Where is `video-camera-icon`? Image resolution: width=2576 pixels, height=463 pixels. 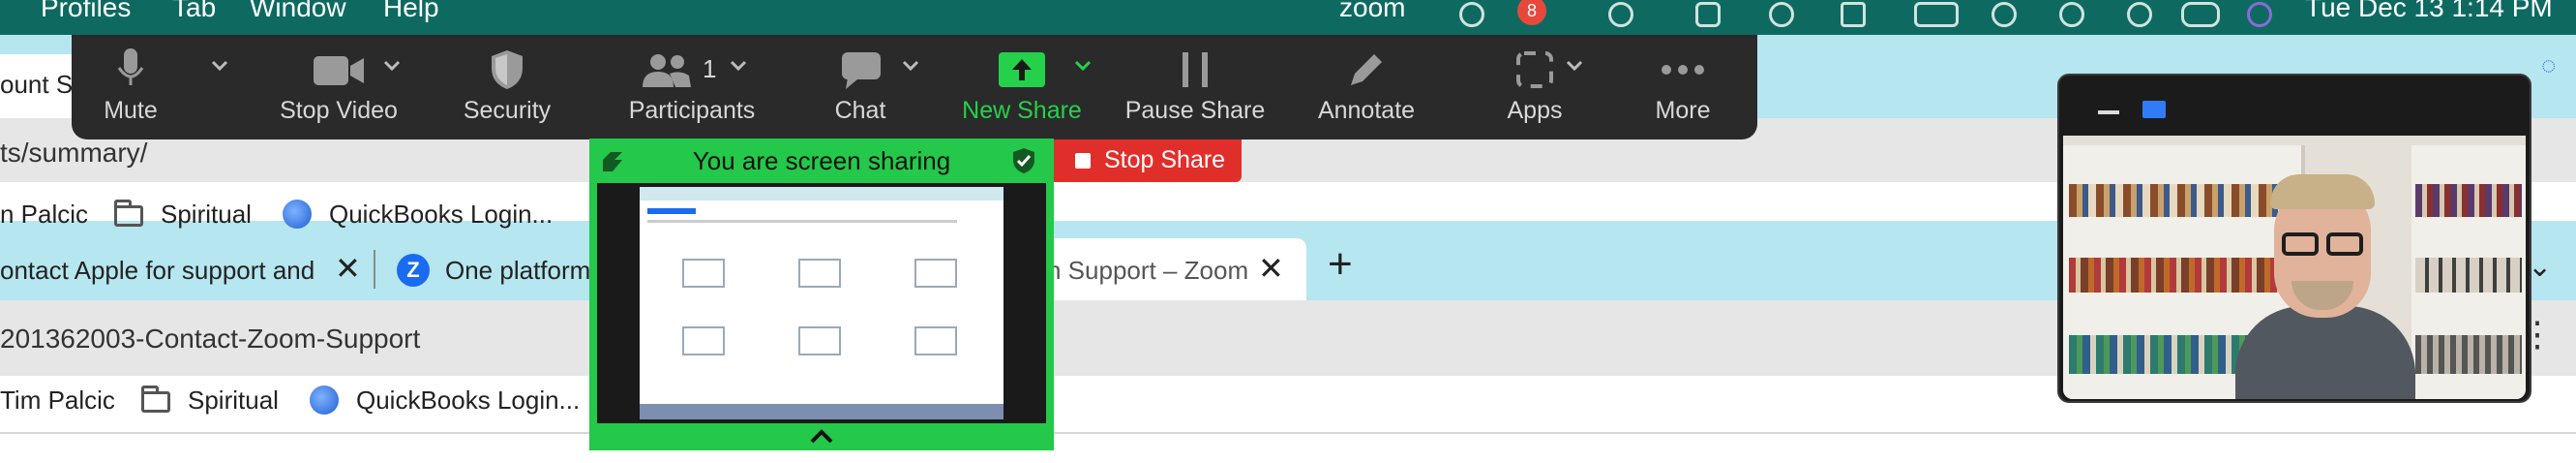
video-camera-icon is located at coordinates (339, 70).